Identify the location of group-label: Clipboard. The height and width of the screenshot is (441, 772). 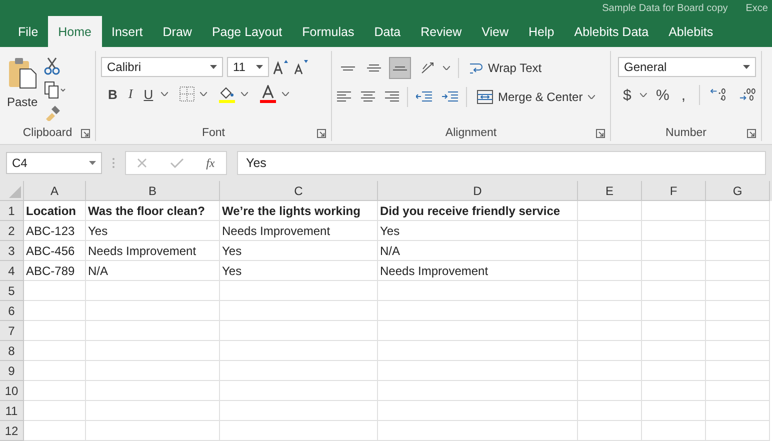
(47, 133).